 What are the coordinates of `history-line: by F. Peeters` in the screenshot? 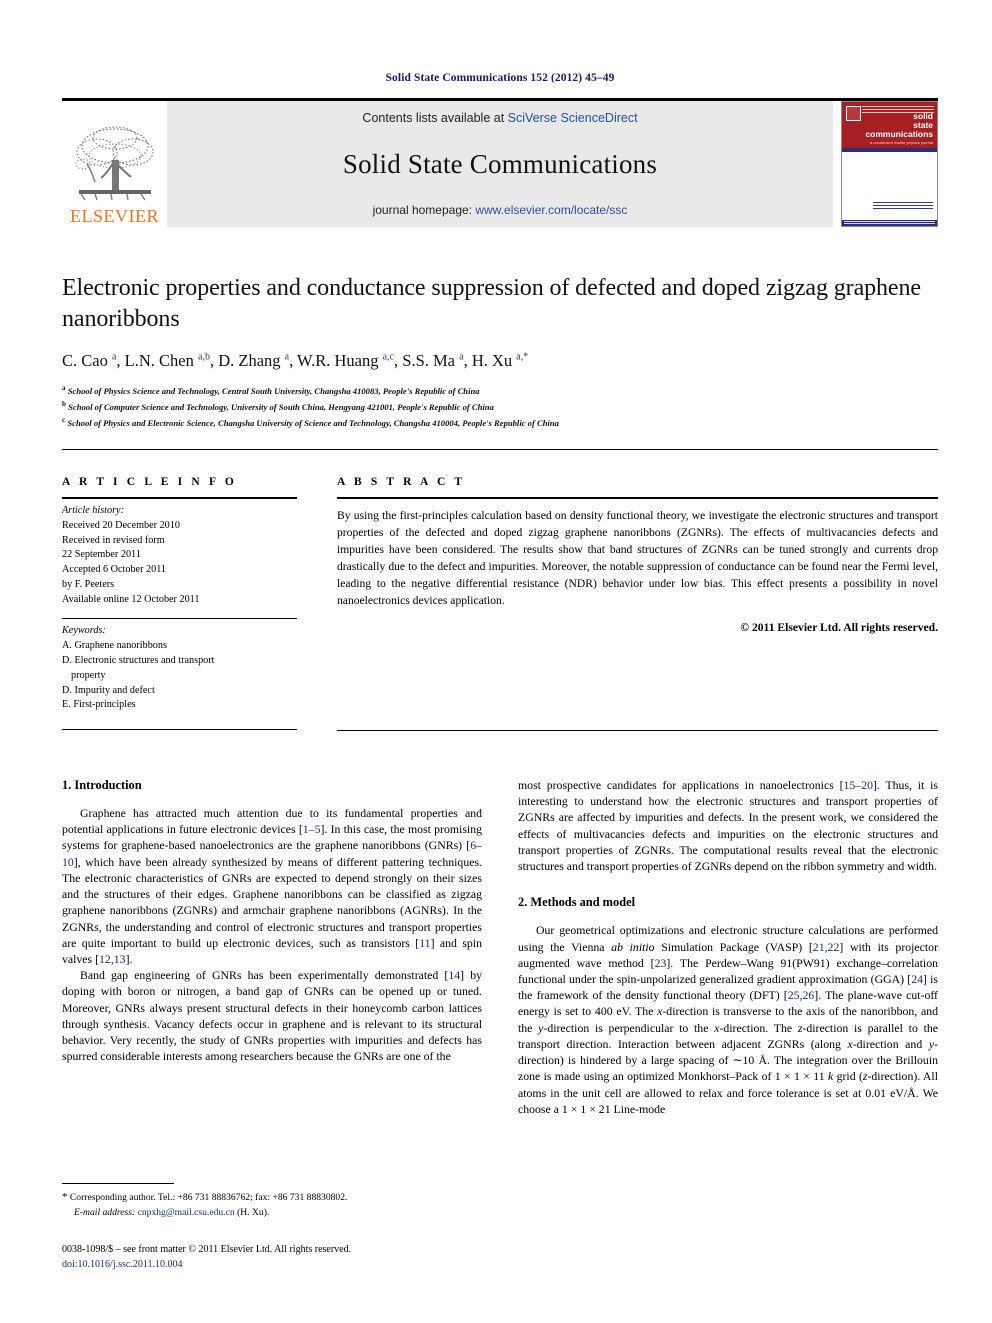 It's located at (88, 585).